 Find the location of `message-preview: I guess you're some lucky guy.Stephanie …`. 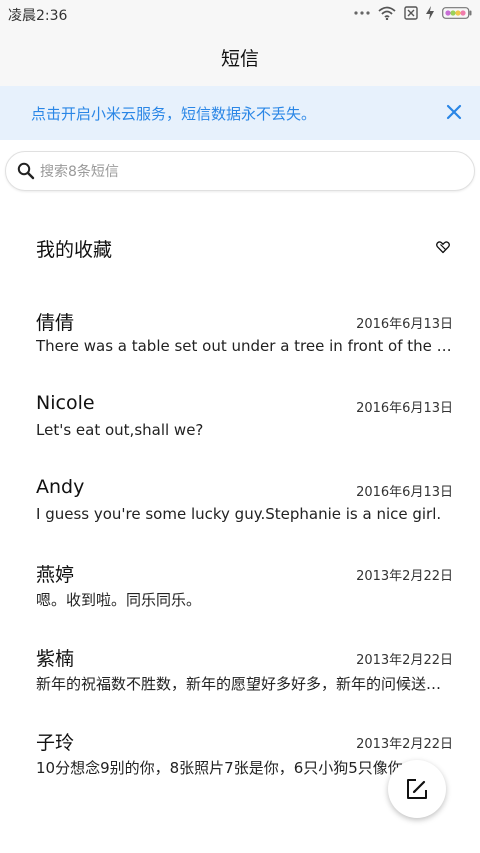

message-preview: I guess you're some lucky guy.Stephanie … is located at coordinates (239, 514).